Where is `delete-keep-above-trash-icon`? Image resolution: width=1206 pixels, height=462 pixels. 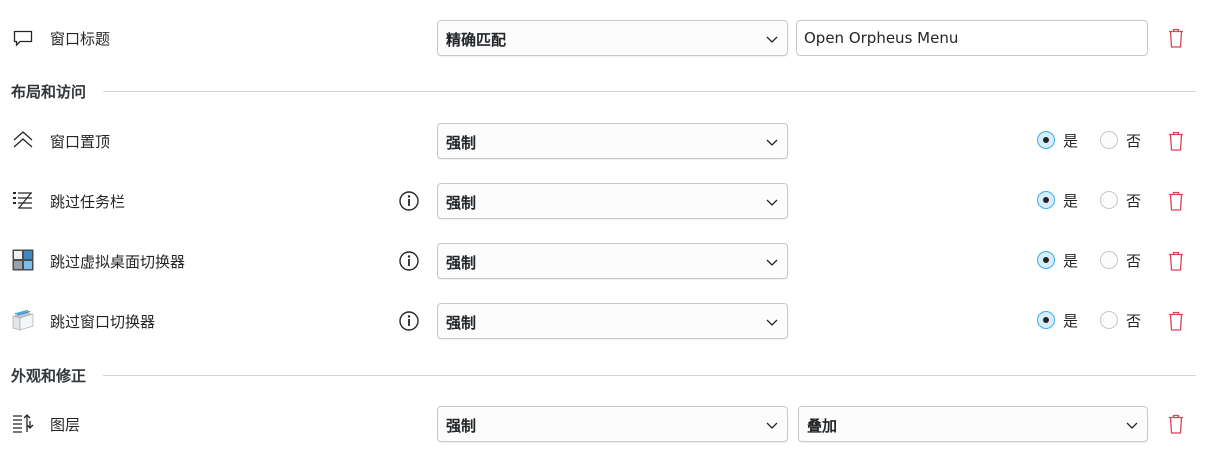
delete-keep-above-trash-icon is located at coordinates (1176, 141).